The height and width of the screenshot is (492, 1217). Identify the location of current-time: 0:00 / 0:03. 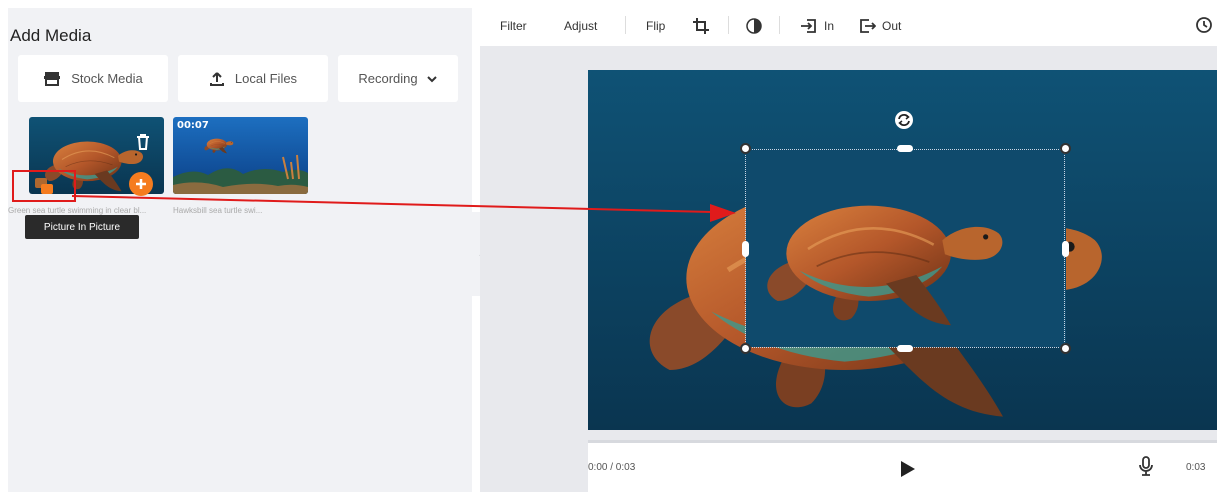
(612, 467).